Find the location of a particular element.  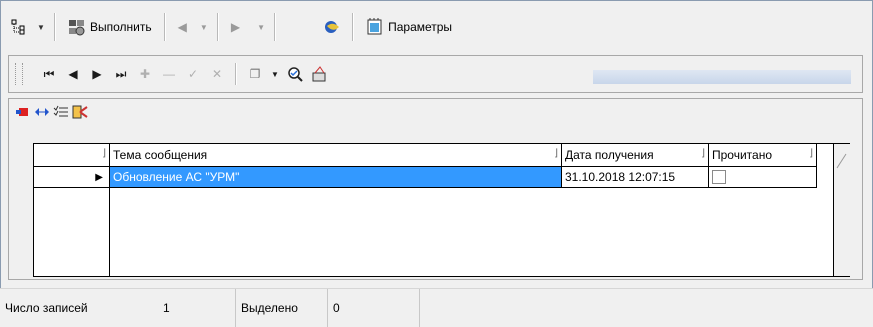

expand-columns-icon is located at coordinates (42, 112).